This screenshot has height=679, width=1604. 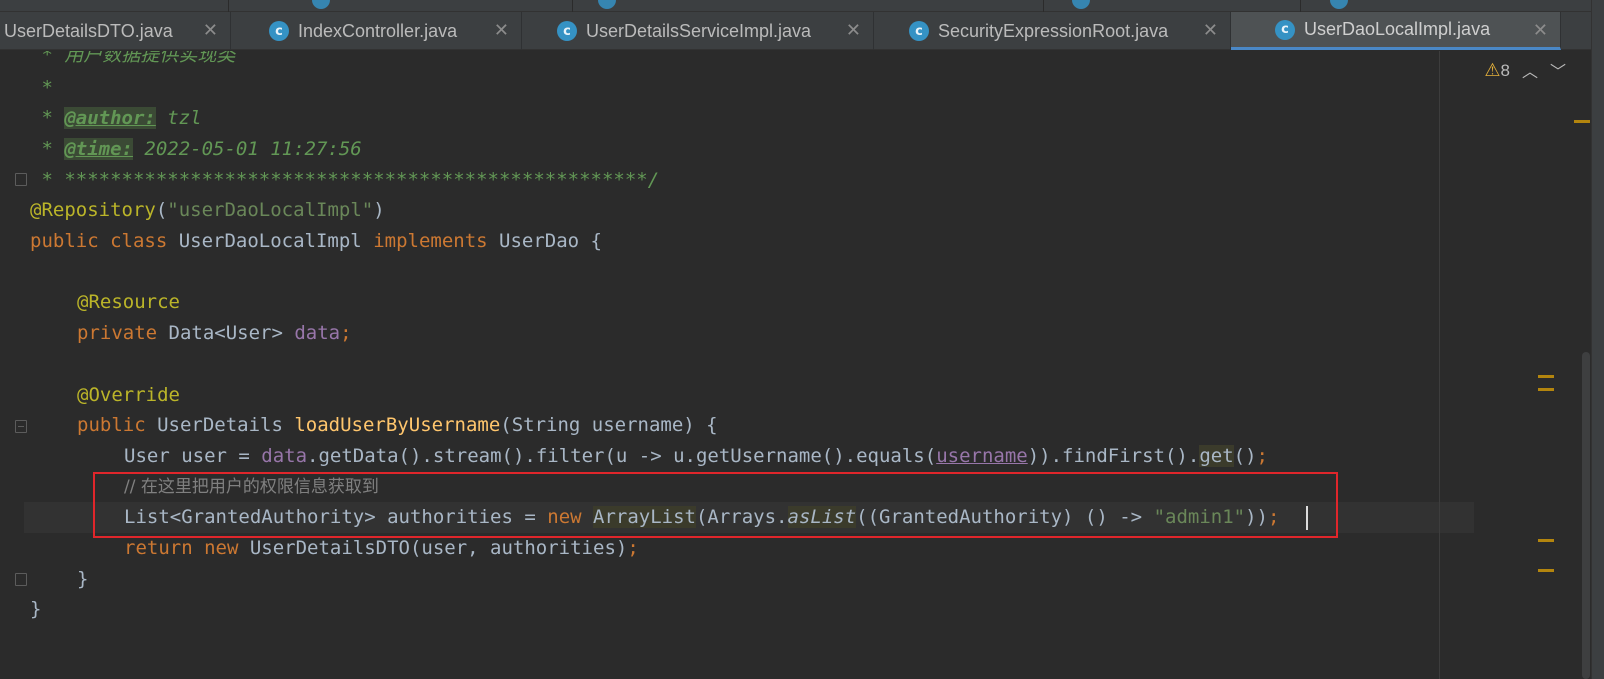 What do you see at coordinates (128, 302) in the screenshot?
I see `code-line: @Resource` at bounding box center [128, 302].